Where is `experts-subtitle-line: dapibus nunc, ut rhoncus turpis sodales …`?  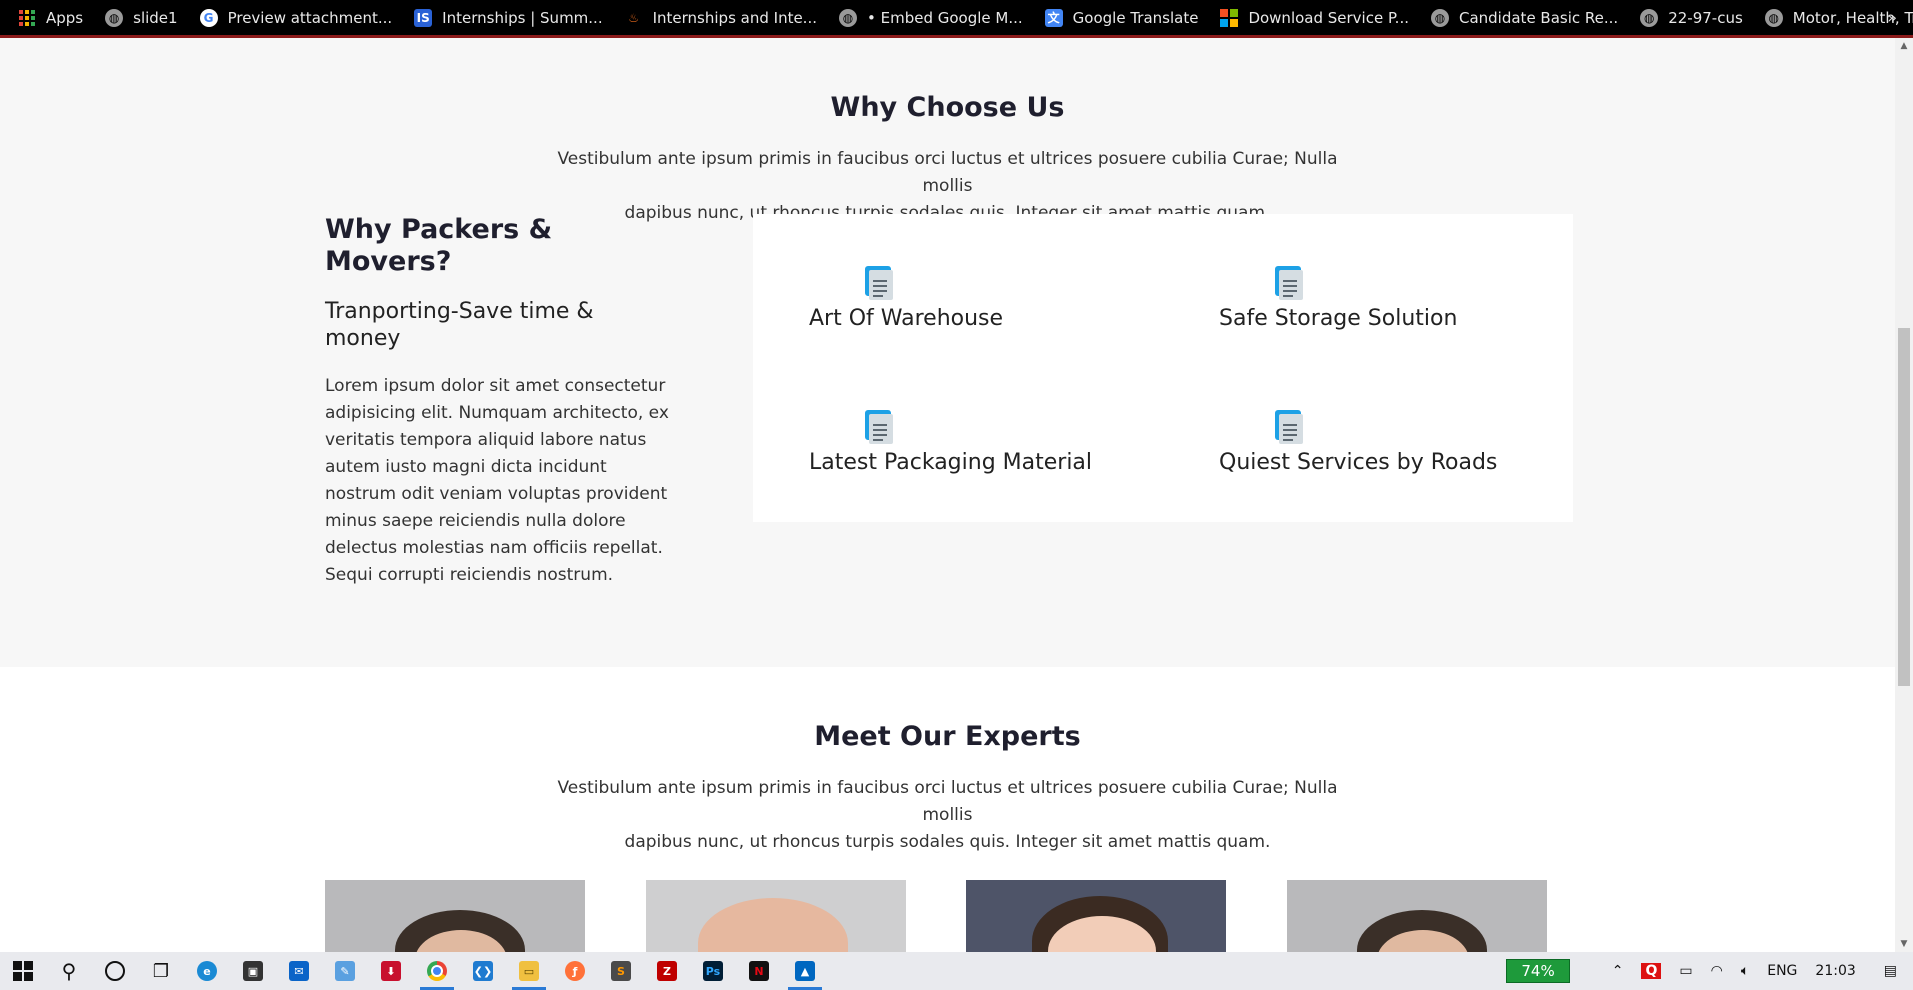 experts-subtitle-line: dapibus nunc, ut rhoncus turpis sodales … is located at coordinates (947, 842).